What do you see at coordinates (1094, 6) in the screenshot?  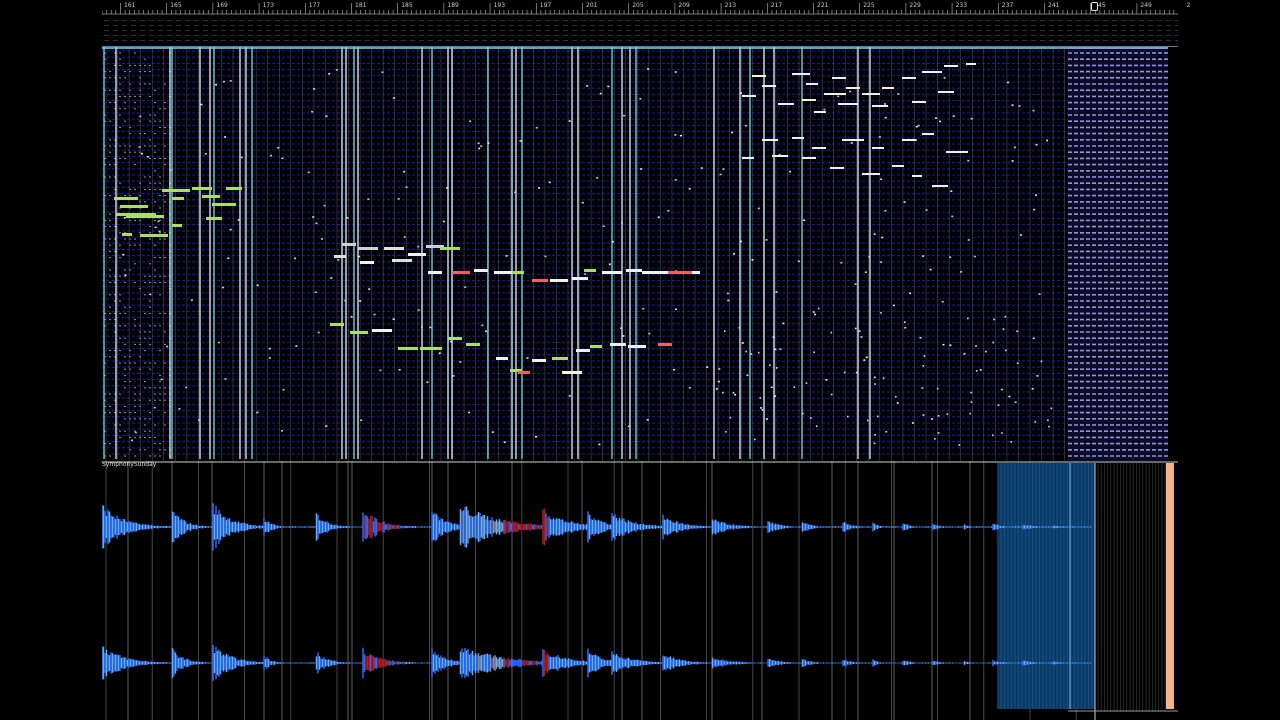 I see `playhead-marker-icon` at bounding box center [1094, 6].